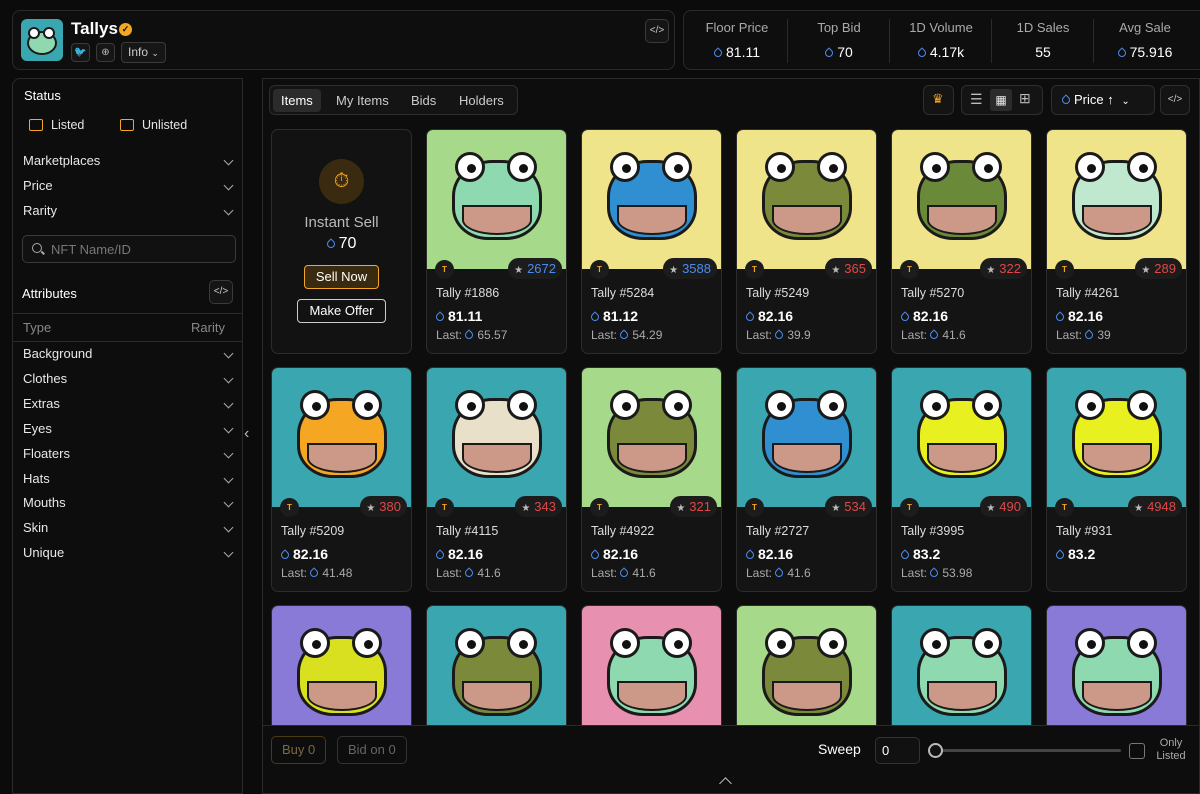 The width and height of the screenshot is (1200, 794). Describe the element at coordinates (839, 27) in the screenshot. I see `stat-label: Top Bid` at that location.